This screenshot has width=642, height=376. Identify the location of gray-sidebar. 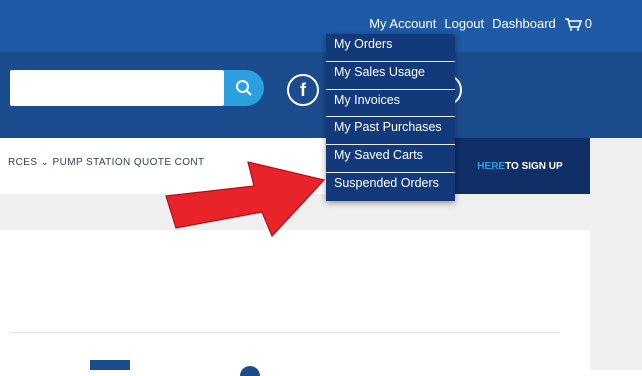
(616, 254).